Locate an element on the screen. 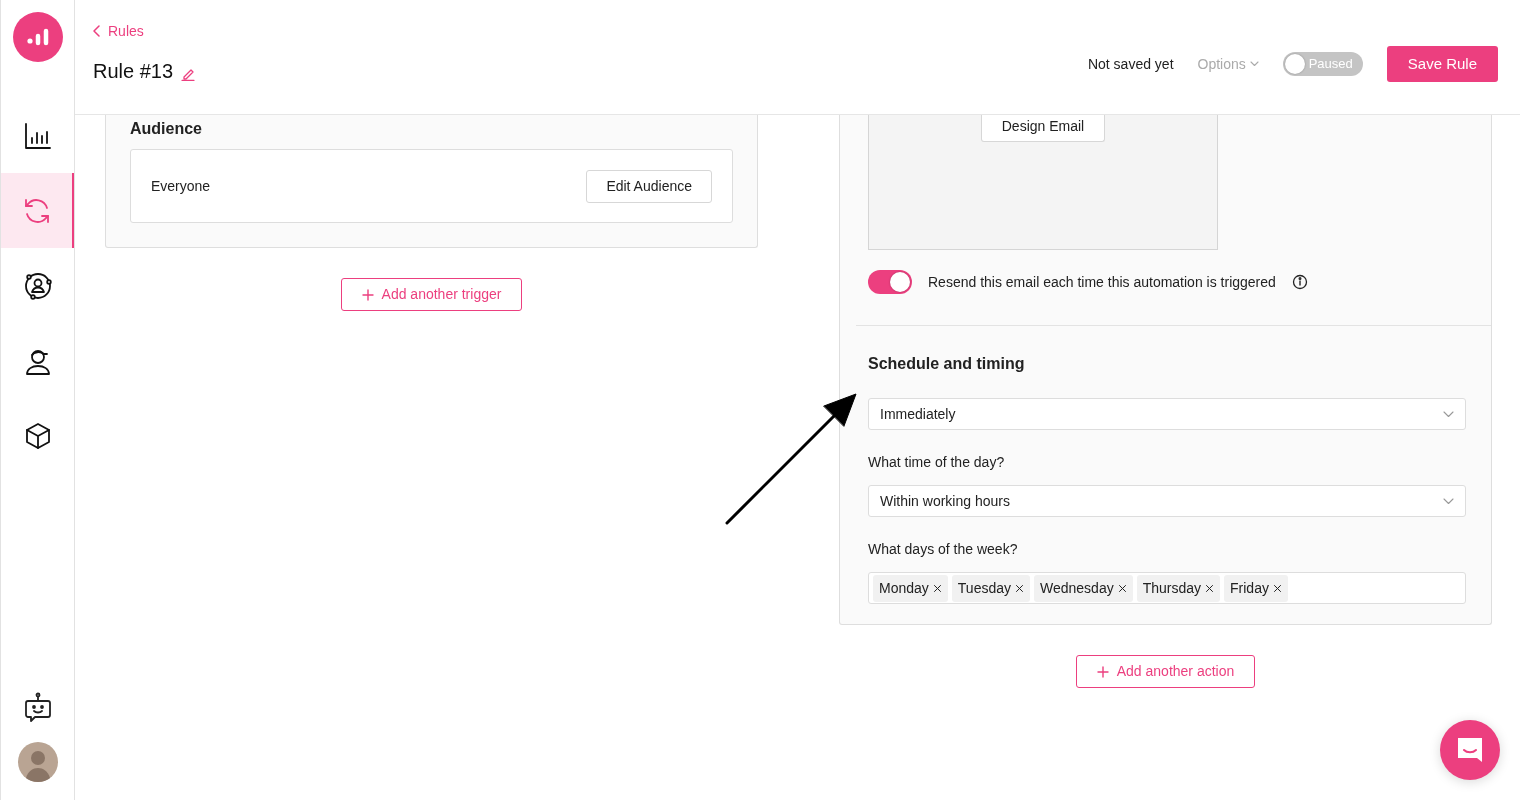 The height and width of the screenshot is (800, 1520). options-dropdown: Options is located at coordinates (1228, 64).